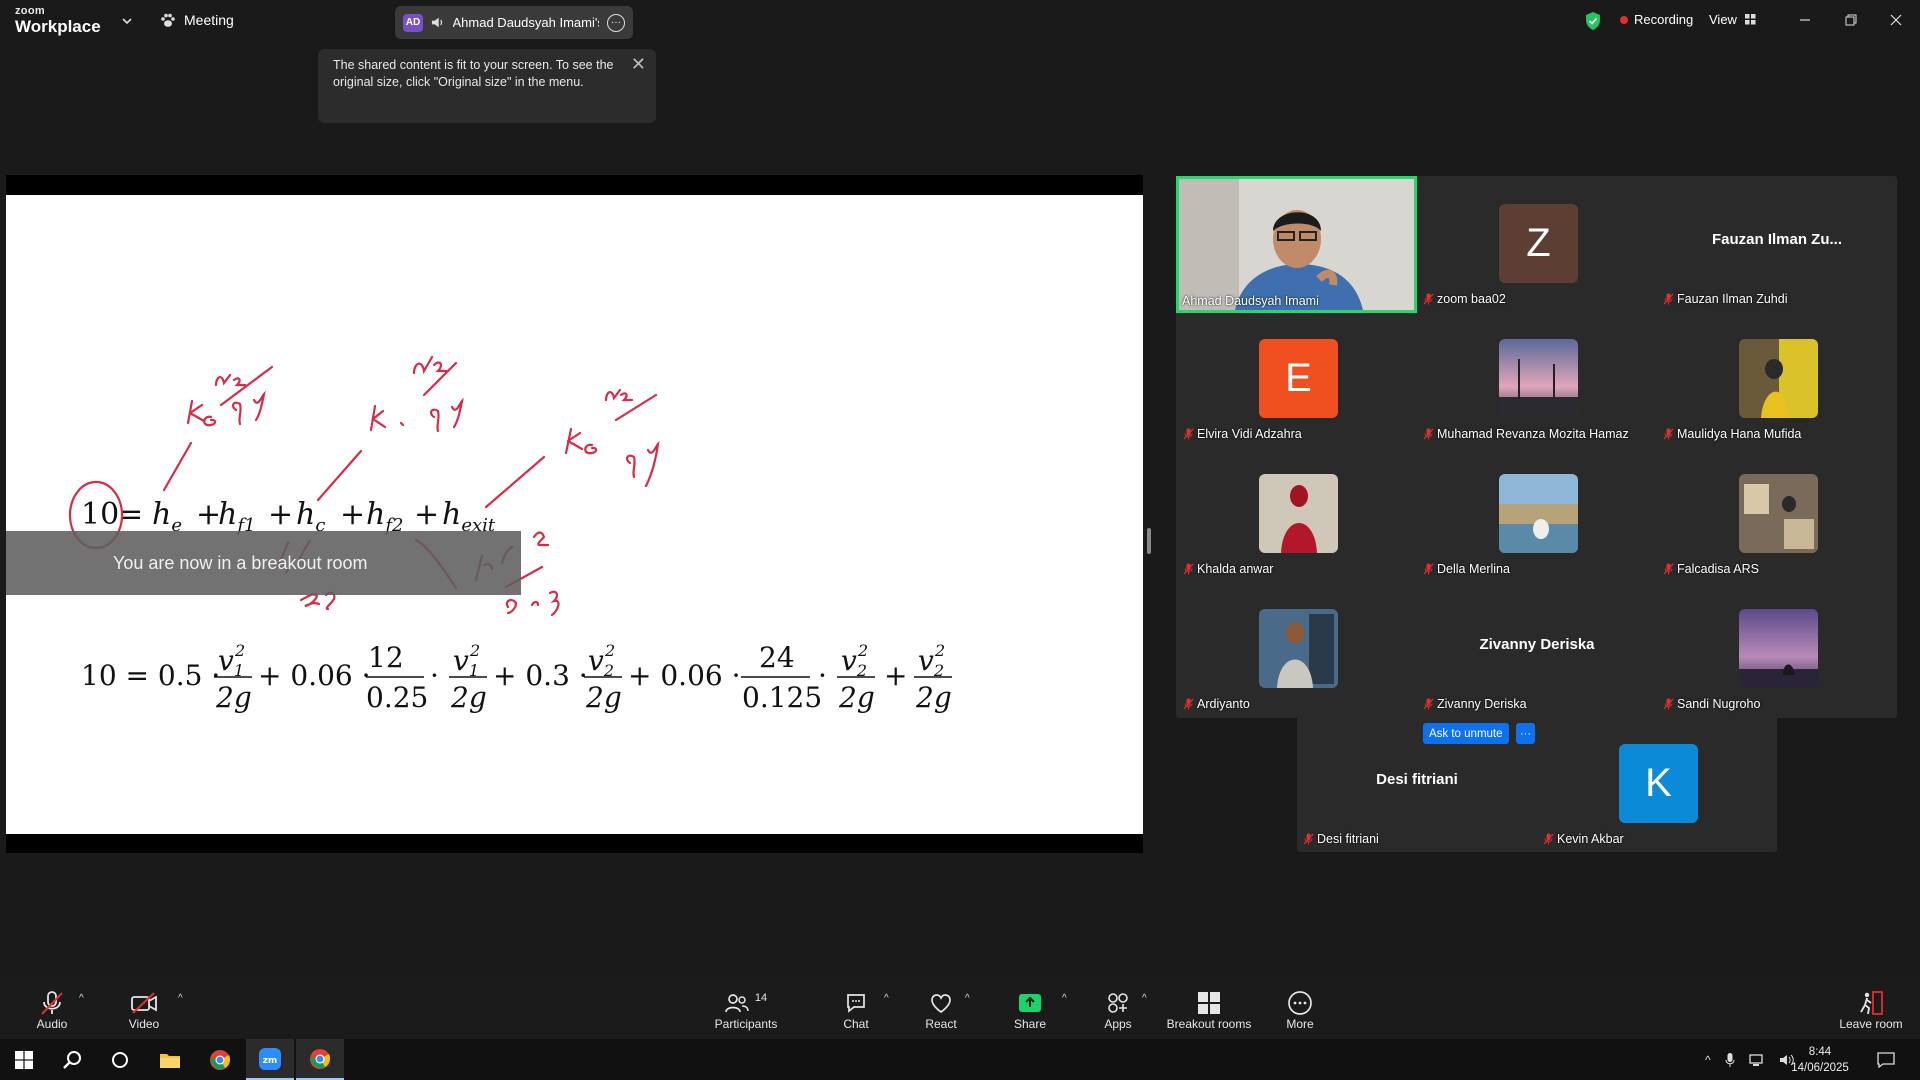  Describe the element at coordinates (1871, 1010) in the screenshot. I see `leave-room-button: Leave room` at that location.